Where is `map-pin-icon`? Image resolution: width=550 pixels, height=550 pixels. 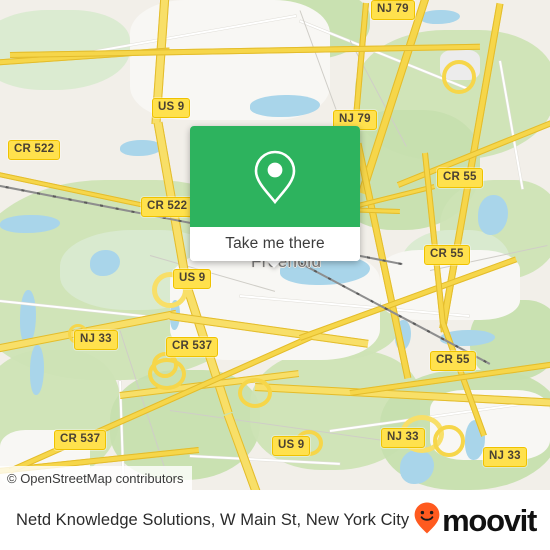
map-pin-icon is located at coordinates (275, 177).